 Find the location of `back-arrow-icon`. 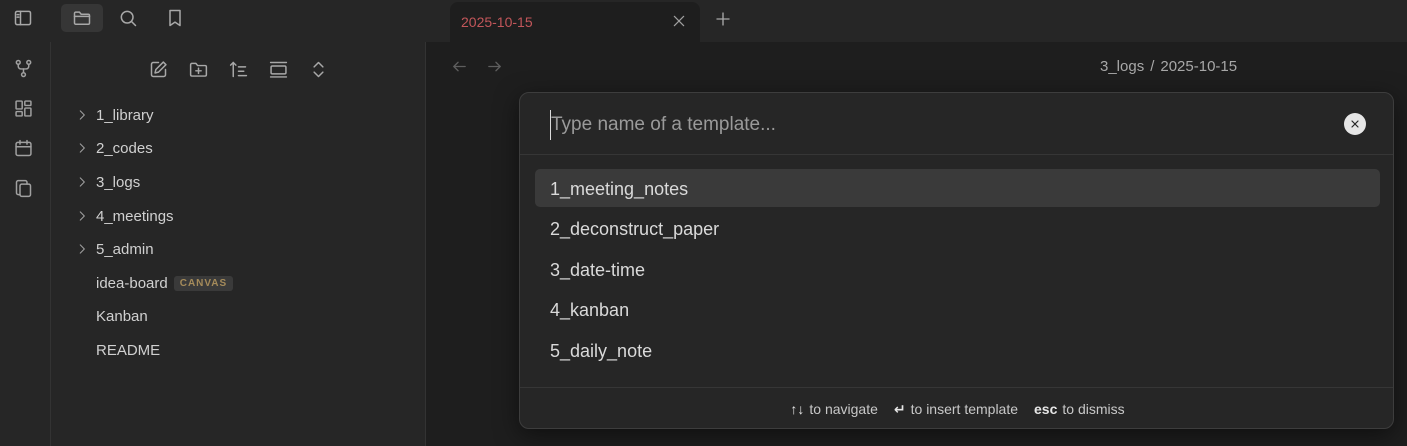

back-arrow-icon is located at coordinates (459, 66).